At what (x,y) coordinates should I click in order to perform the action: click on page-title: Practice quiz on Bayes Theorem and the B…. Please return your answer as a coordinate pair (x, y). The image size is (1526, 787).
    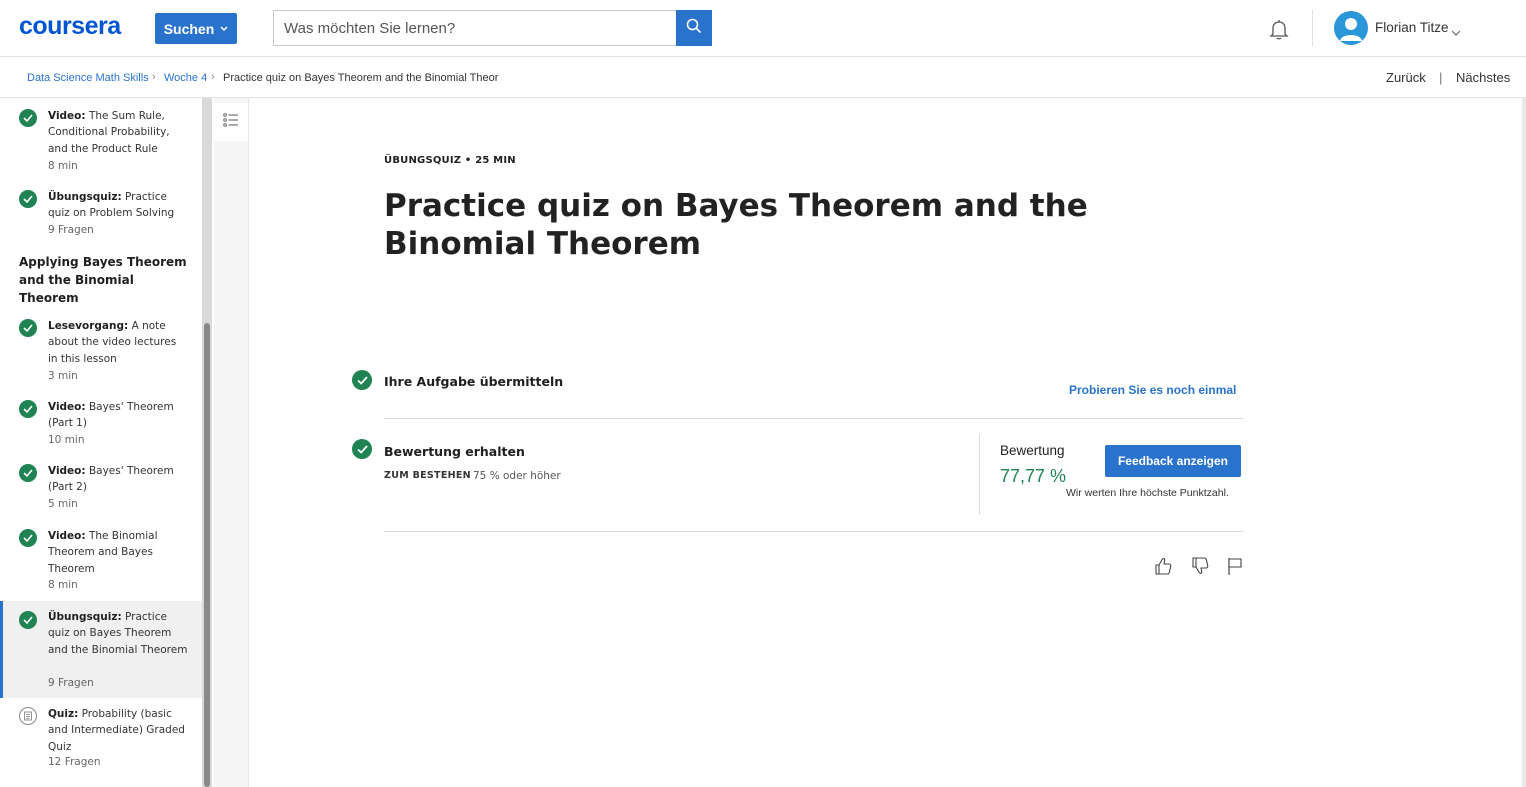
    Looking at the image, I should click on (736, 225).